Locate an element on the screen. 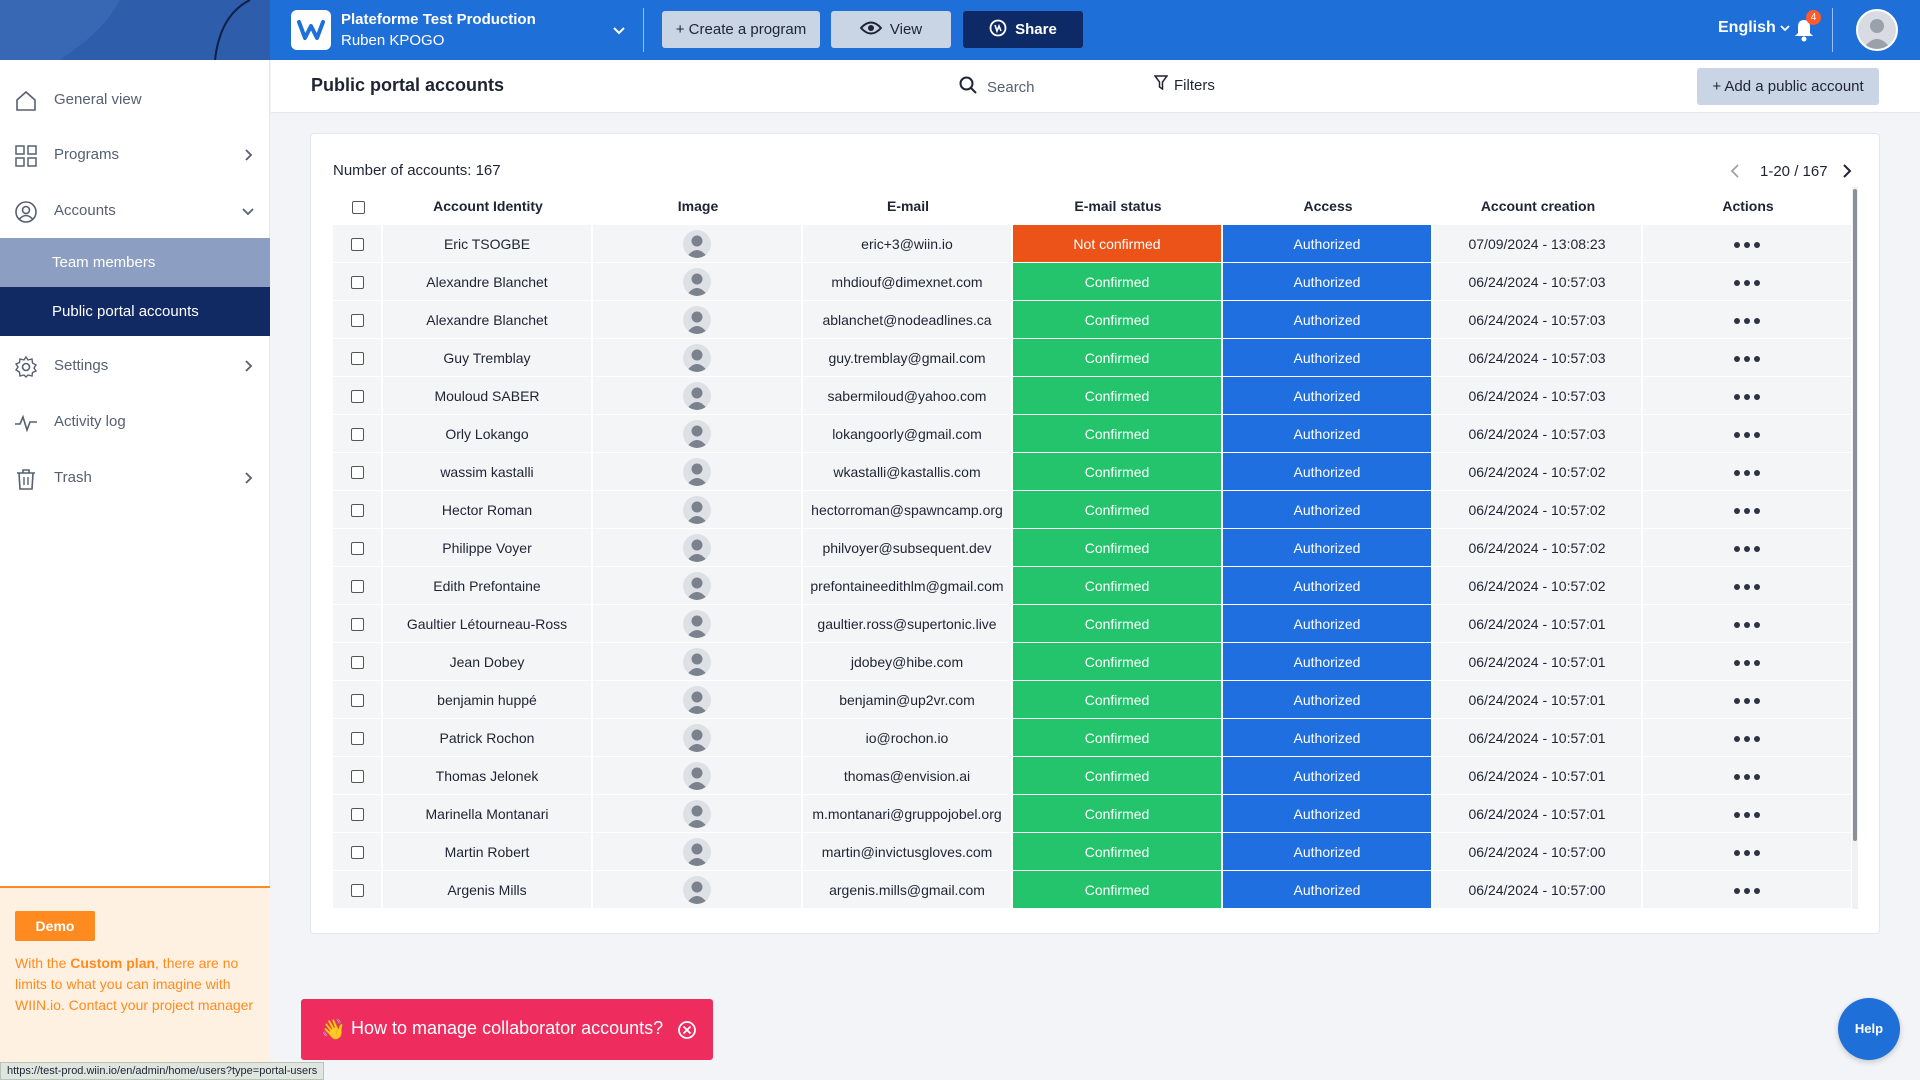 This screenshot has width=1920, height=1080. chevron-left-icon is located at coordinates (1735, 171).